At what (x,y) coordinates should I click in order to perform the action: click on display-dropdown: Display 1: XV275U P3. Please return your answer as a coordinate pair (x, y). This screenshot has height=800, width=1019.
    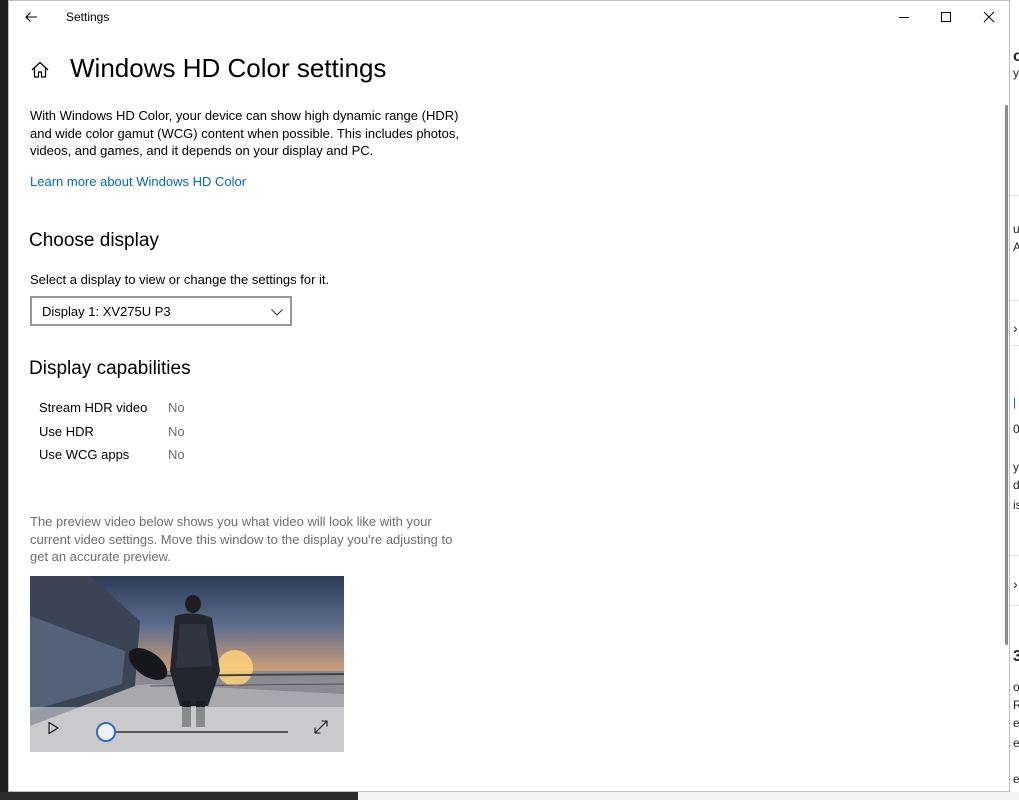
    Looking at the image, I should click on (161, 311).